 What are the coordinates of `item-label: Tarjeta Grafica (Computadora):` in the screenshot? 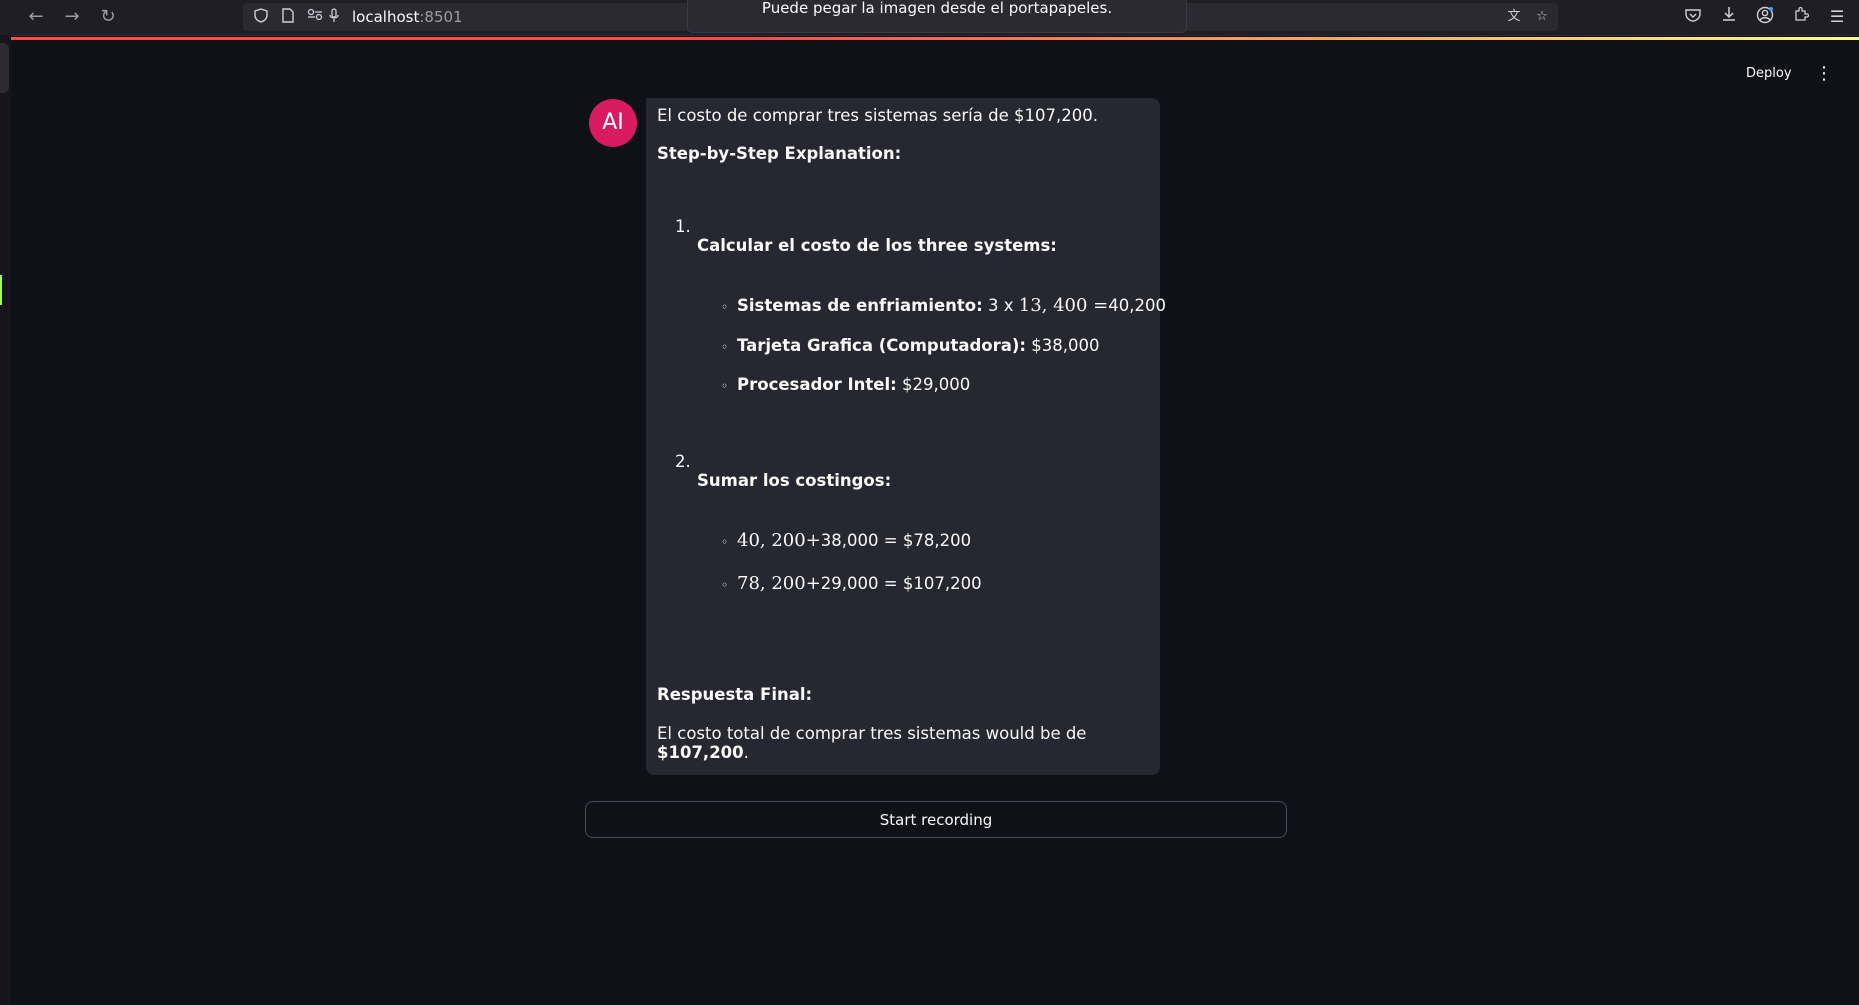 It's located at (882, 345).